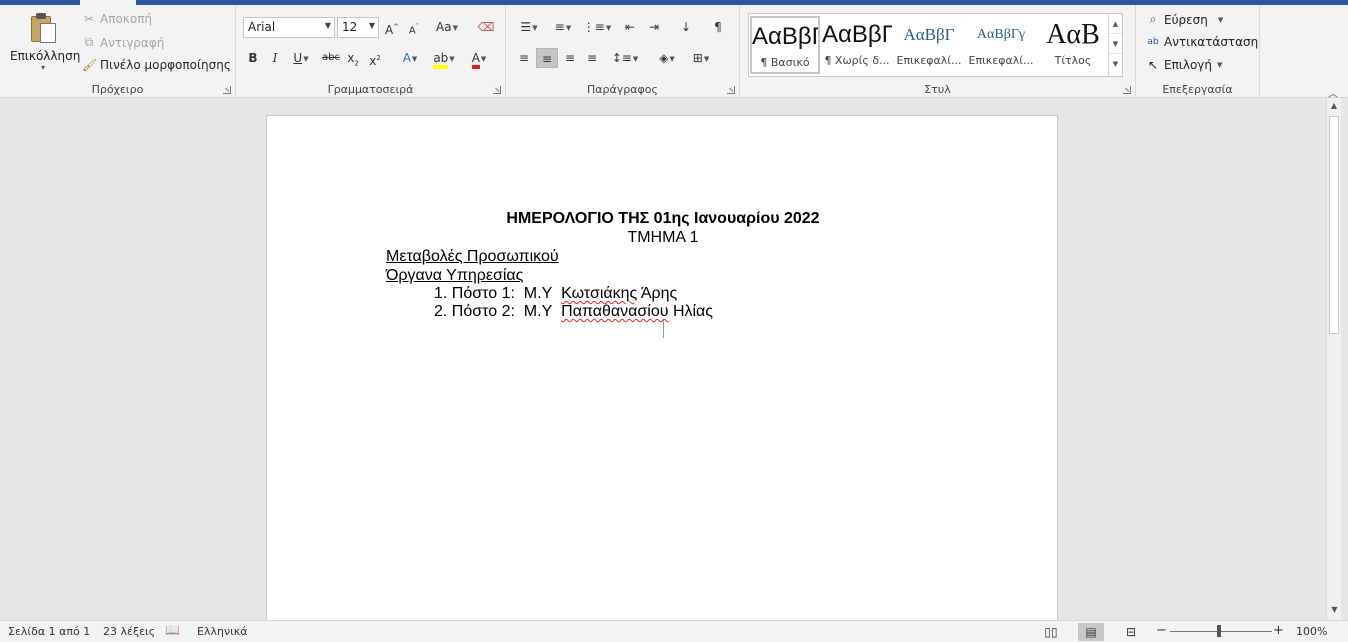 The image size is (1348, 642). Describe the element at coordinates (597, 27) in the screenshot. I see `multilevel-list-button: ⋮≡▼` at that location.